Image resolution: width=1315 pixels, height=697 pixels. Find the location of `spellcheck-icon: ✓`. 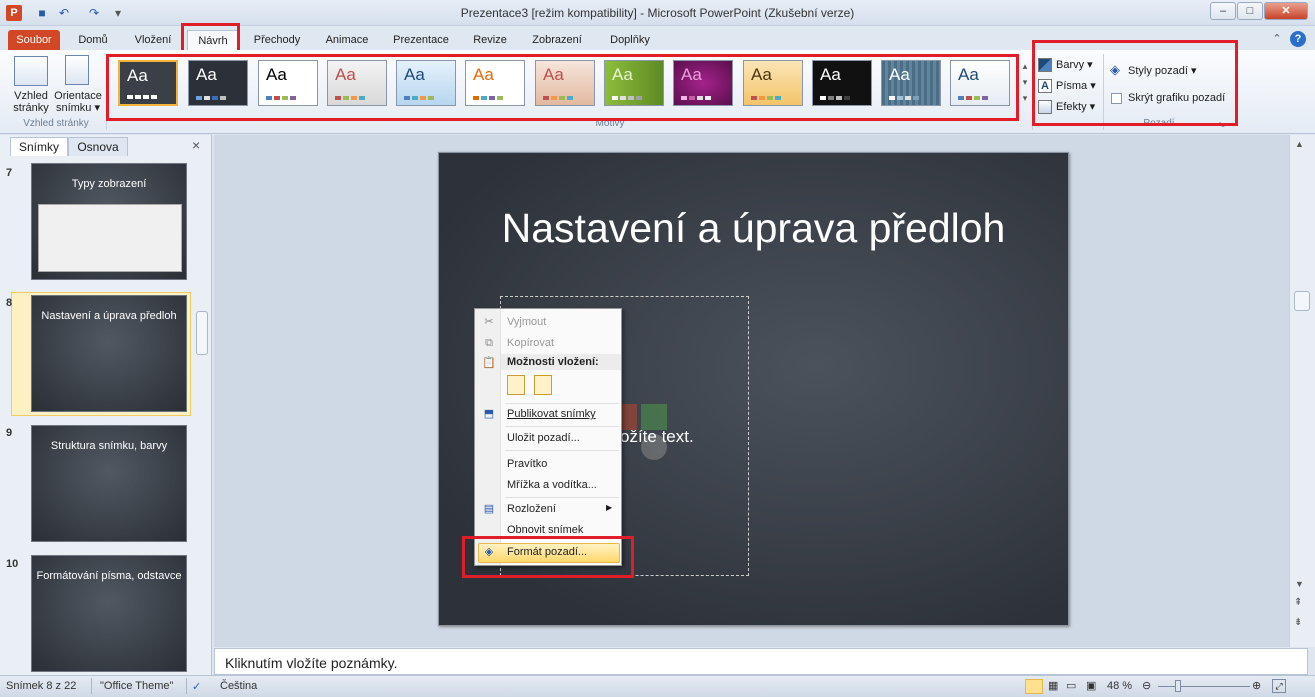

spellcheck-icon: ✓ is located at coordinates (196, 686).